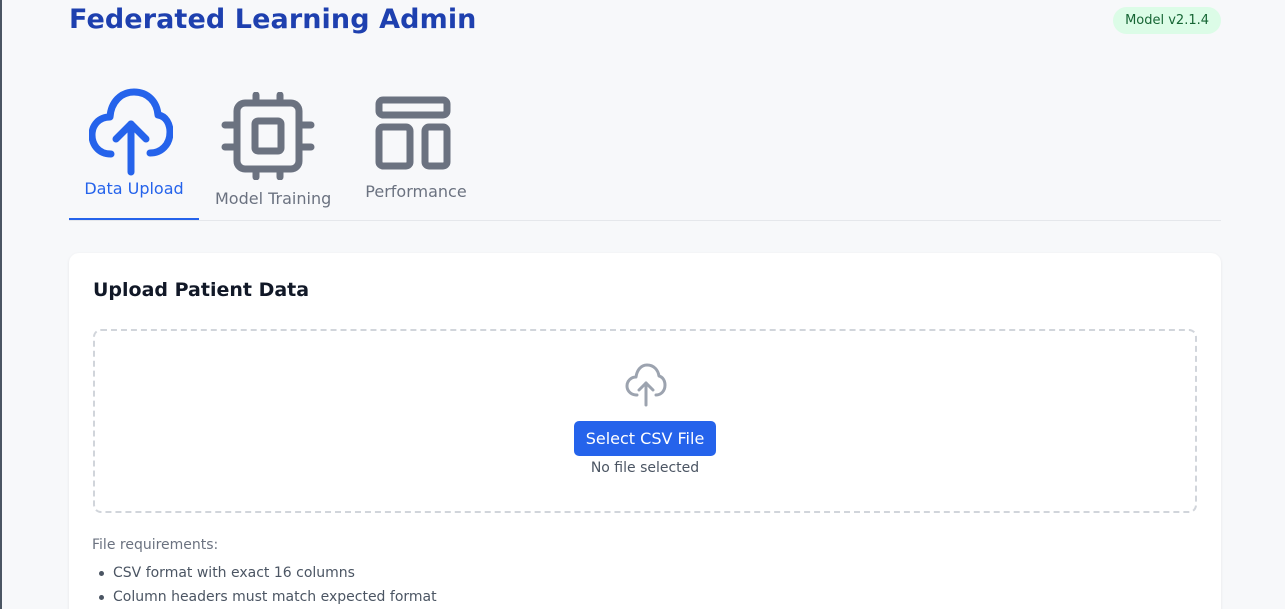 The height and width of the screenshot is (609, 1285). What do you see at coordinates (155, 545) in the screenshot?
I see `requirements-title: File requirements:` at bounding box center [155, 545].